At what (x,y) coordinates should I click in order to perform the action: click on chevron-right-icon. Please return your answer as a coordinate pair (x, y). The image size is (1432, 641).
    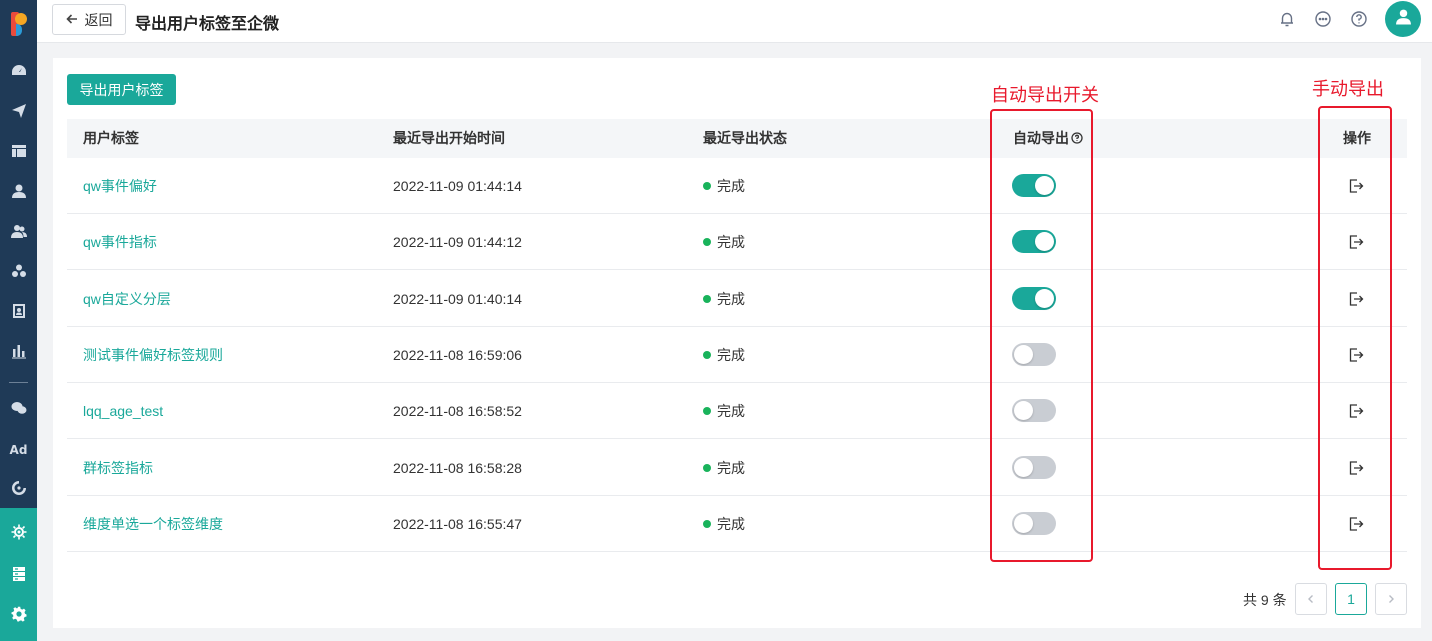
    Looking at the image, I should click on (1391, 599).